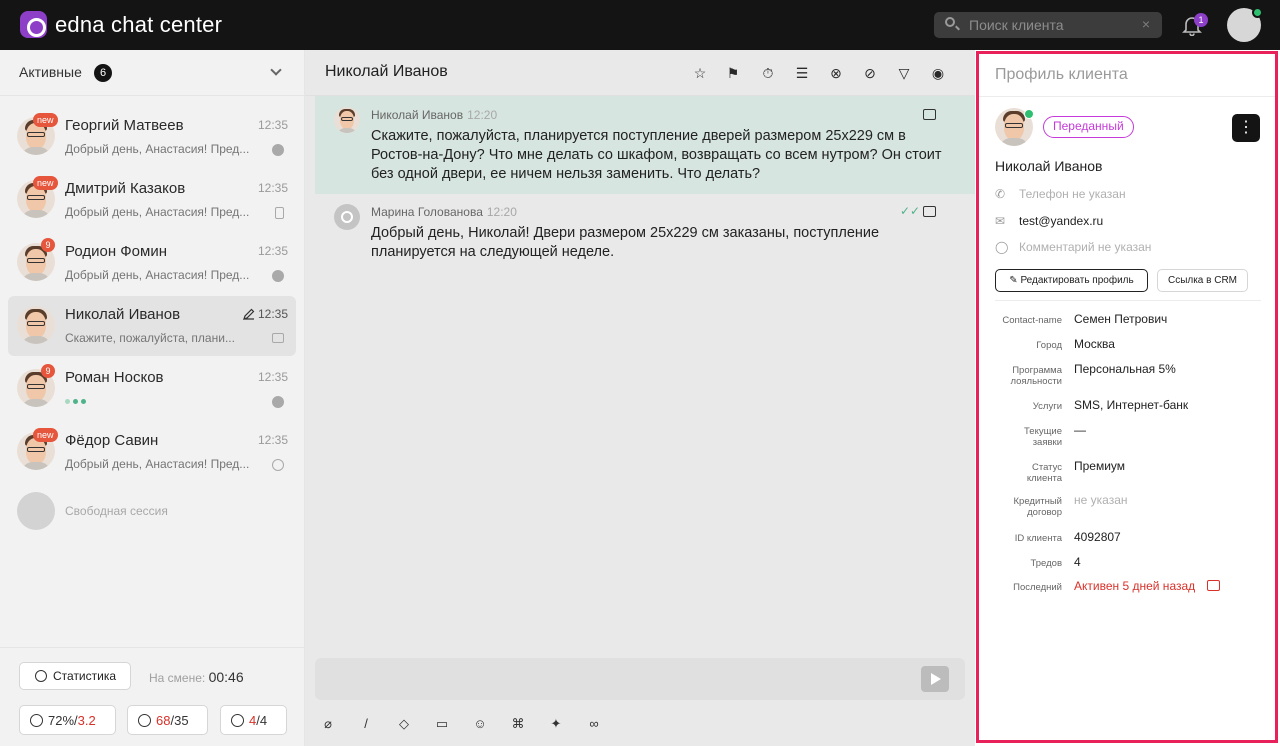 Image resolution: width=1280 pixels, height=746 pixels. Describe the element at coordinates (404, 724) in the screenshot. I see `tag-icon: ◇` at that location.